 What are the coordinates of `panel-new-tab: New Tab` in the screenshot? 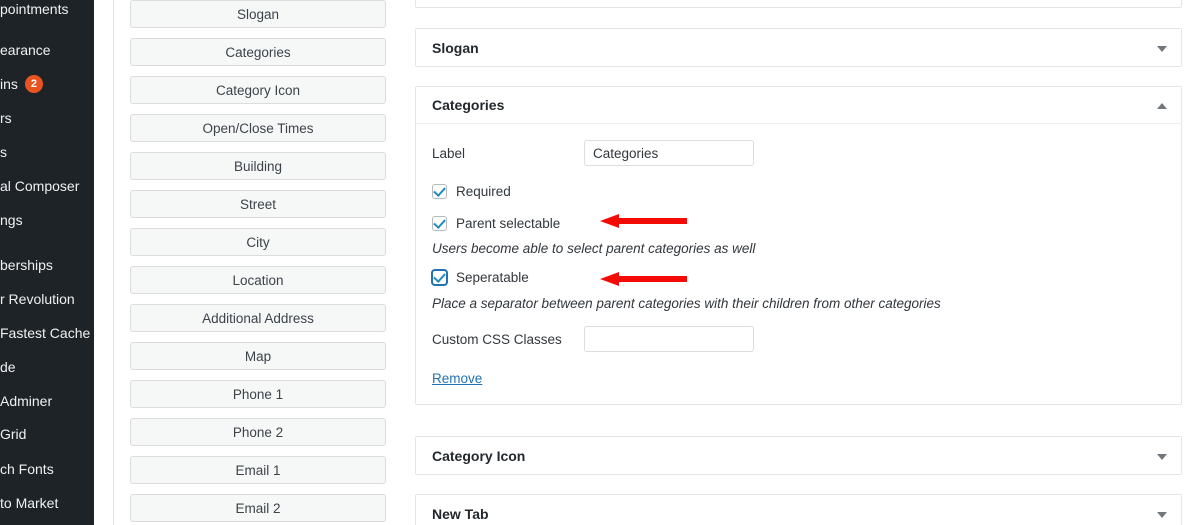 It's located at (798, 509).